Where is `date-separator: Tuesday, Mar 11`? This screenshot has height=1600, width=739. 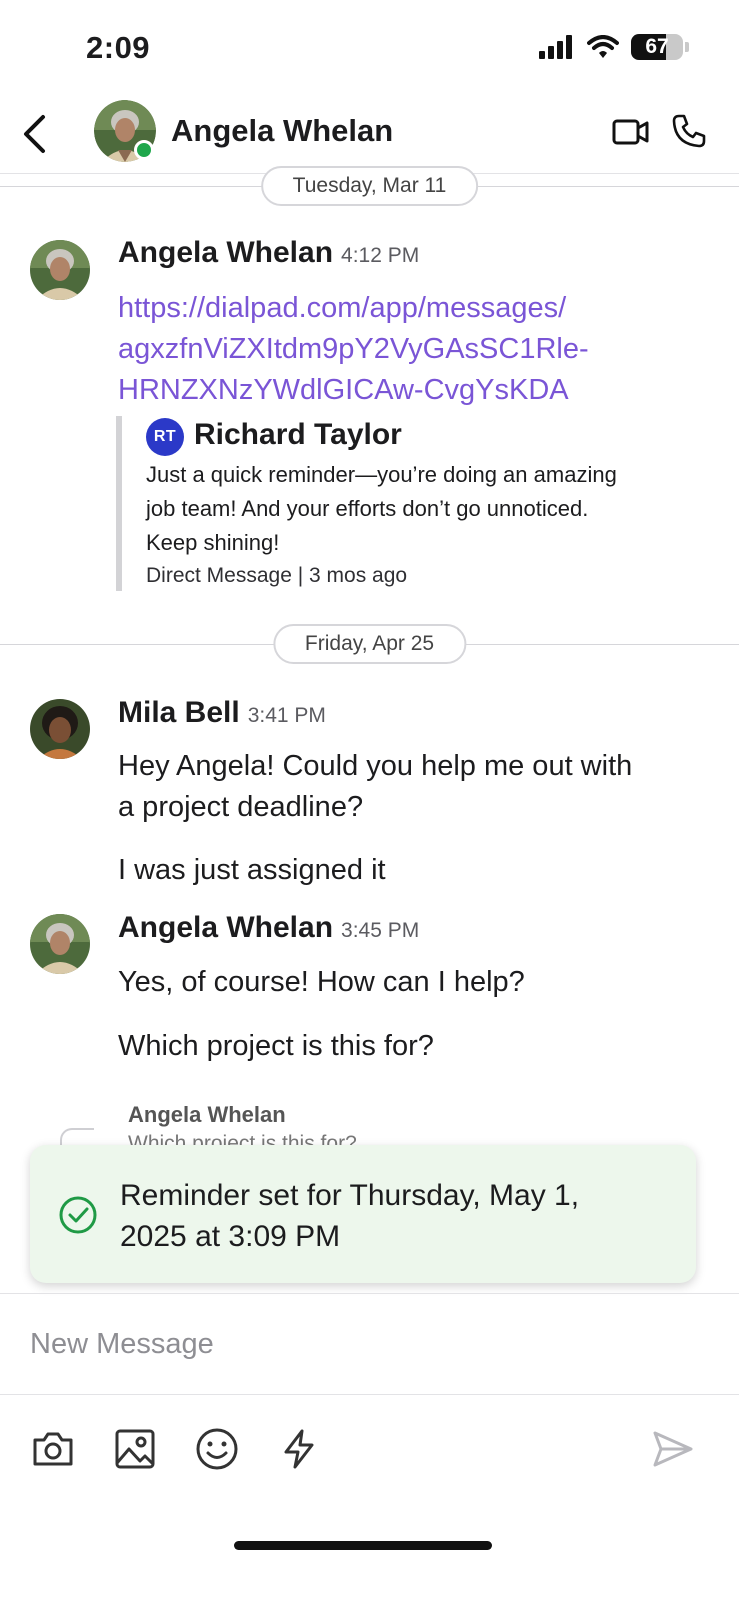
date-separator: Tuesday, Mar 11 is located at coordinates (369, 186).